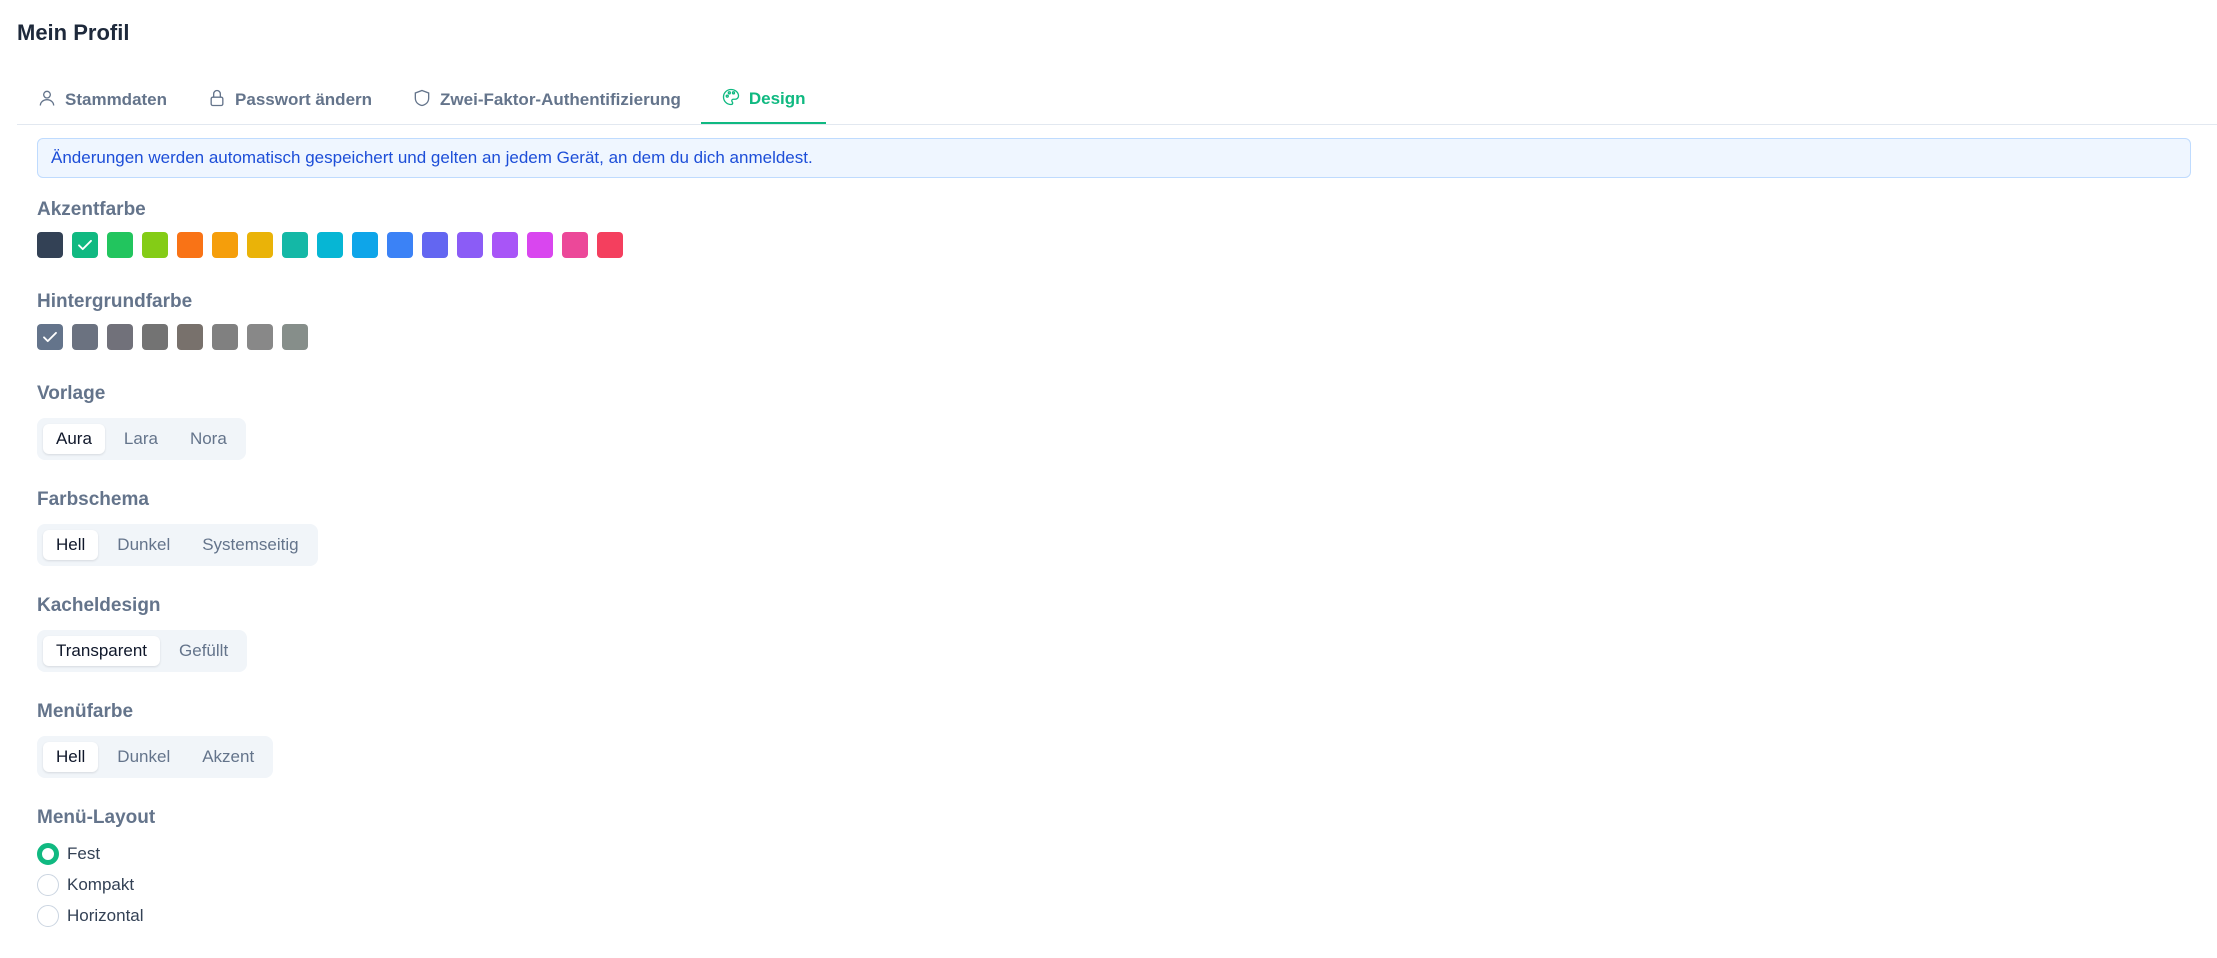  I want to click on tile-design-section: Kacheldesign Transparent Gefüllt, so click(142, 632).